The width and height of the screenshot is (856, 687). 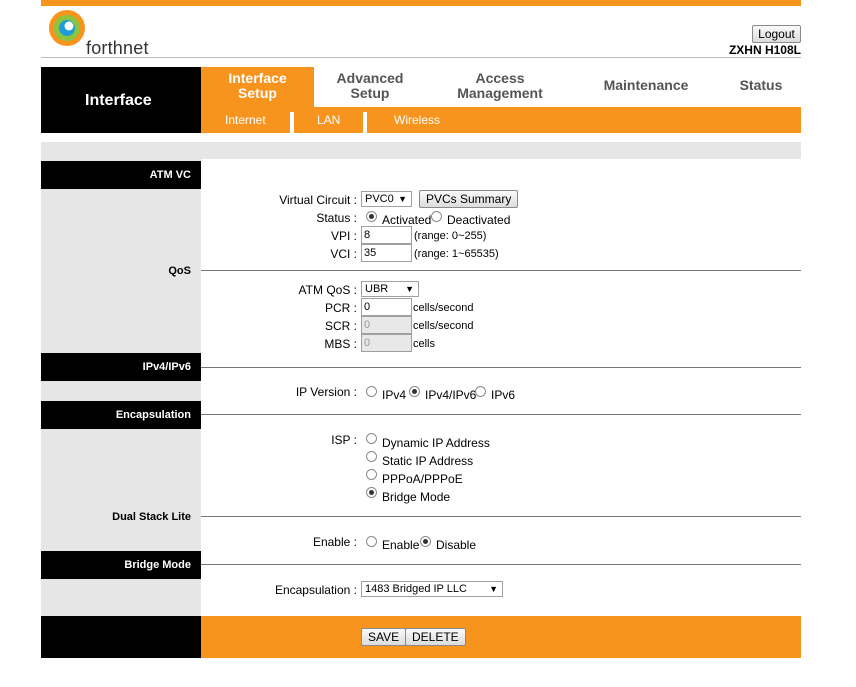 I want to click on virtual-circuit-label: Virtual Circuit :, so click(x=318, y=200).